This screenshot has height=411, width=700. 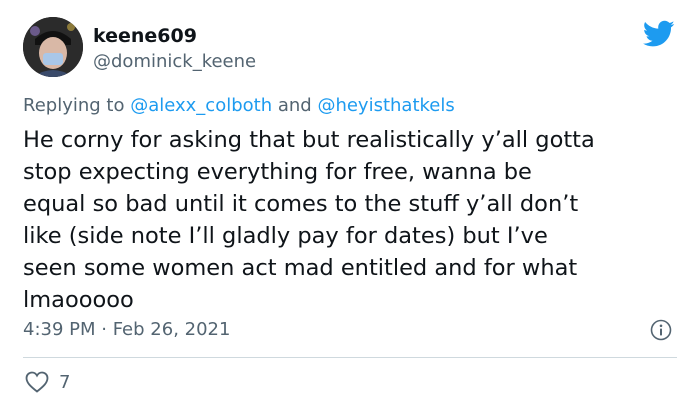 I want to click on reply-prefix: Replying to, so click(x=77, y=105).